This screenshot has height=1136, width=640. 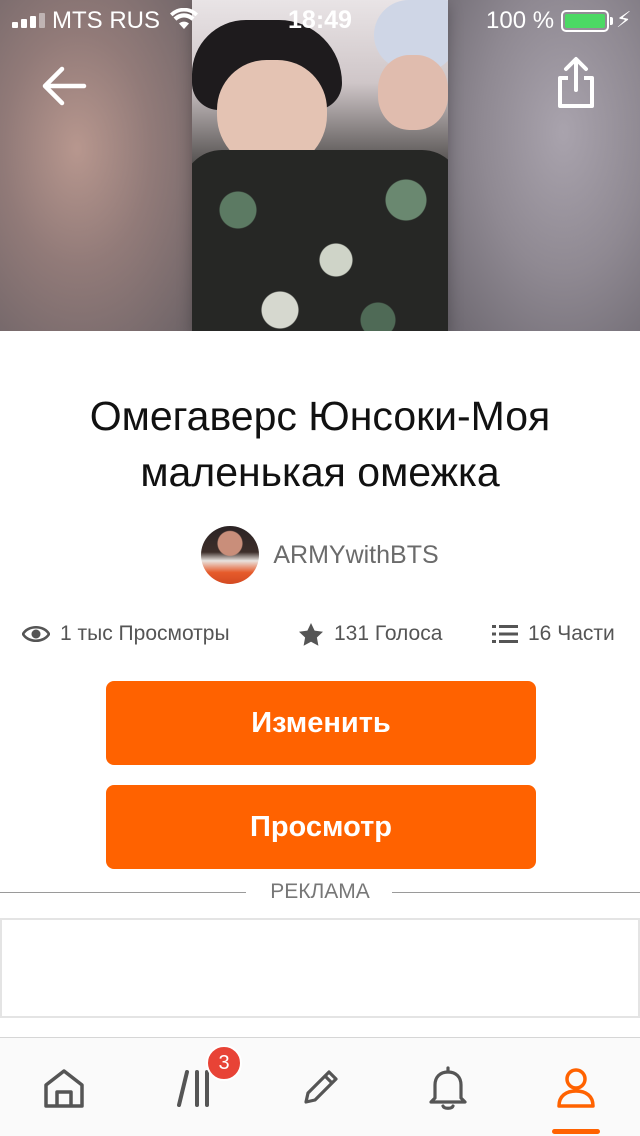 I want to click on tab-home, so click(x=64, y=1087).